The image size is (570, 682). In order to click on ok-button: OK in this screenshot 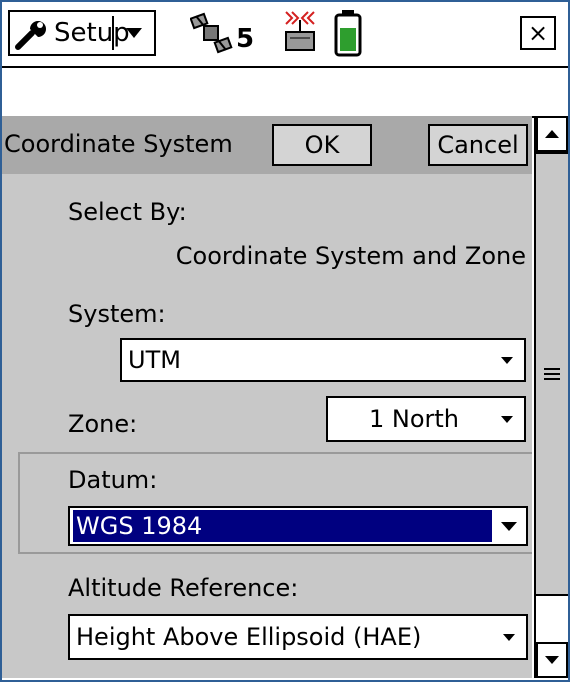, I will do `click(322, 145)`.